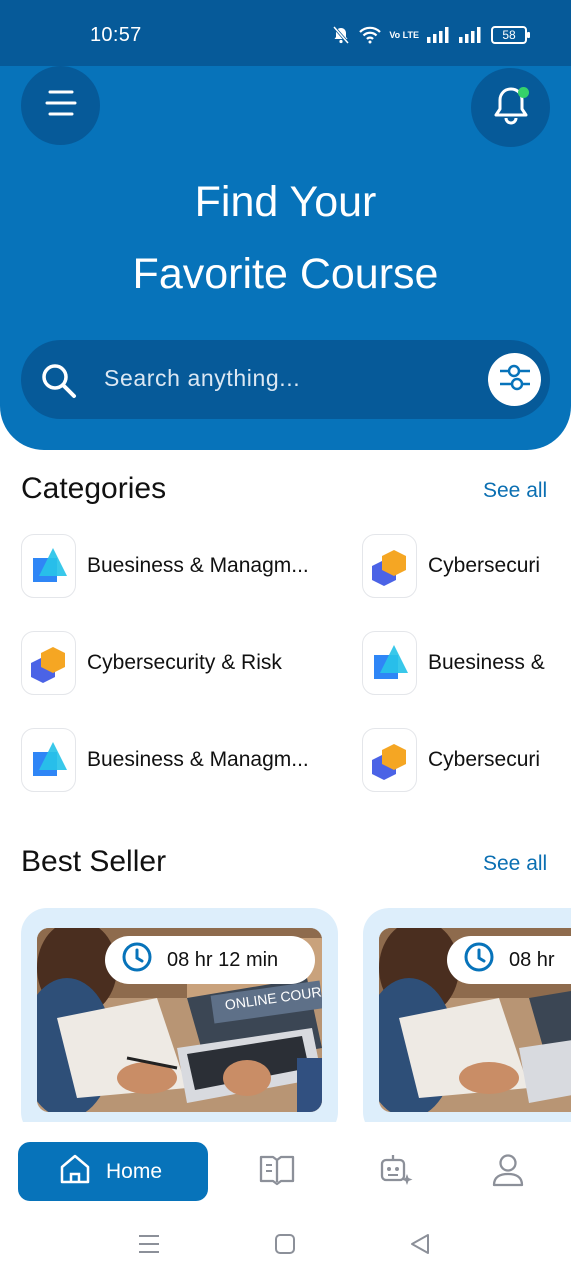 The width and height of the screenshot is (571, 1280). I want to click on category-label: Buesiness &, so click(486, 662).